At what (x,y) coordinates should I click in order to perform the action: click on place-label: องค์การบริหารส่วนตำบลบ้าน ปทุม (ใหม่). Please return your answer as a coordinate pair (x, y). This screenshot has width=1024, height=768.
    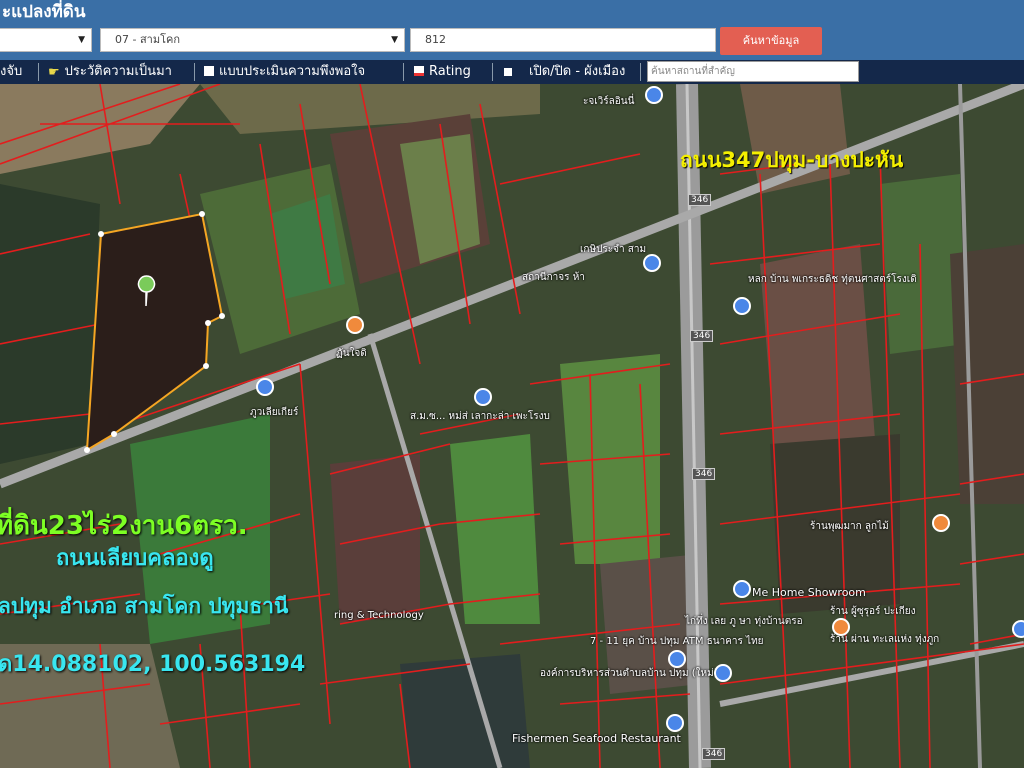
    Looking at the image, I should click on (629, 673).